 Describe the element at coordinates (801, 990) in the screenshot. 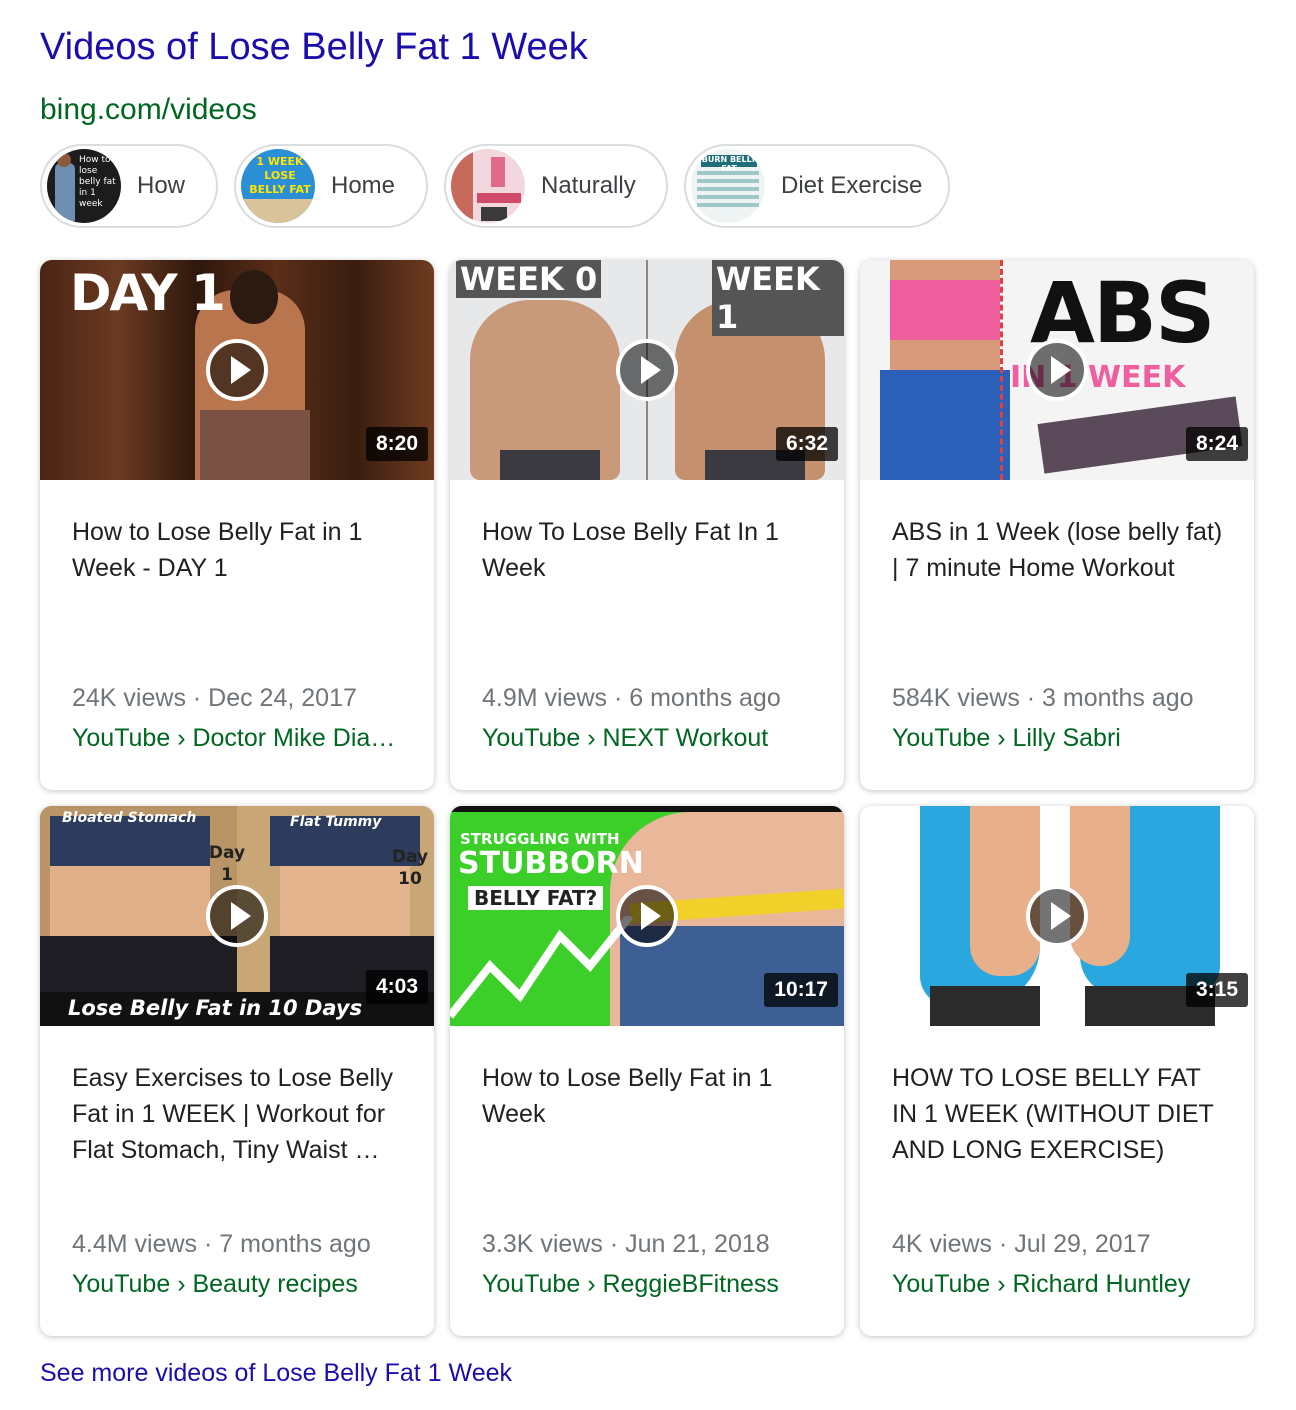

I see `duration-badge: 10:17` at that location.